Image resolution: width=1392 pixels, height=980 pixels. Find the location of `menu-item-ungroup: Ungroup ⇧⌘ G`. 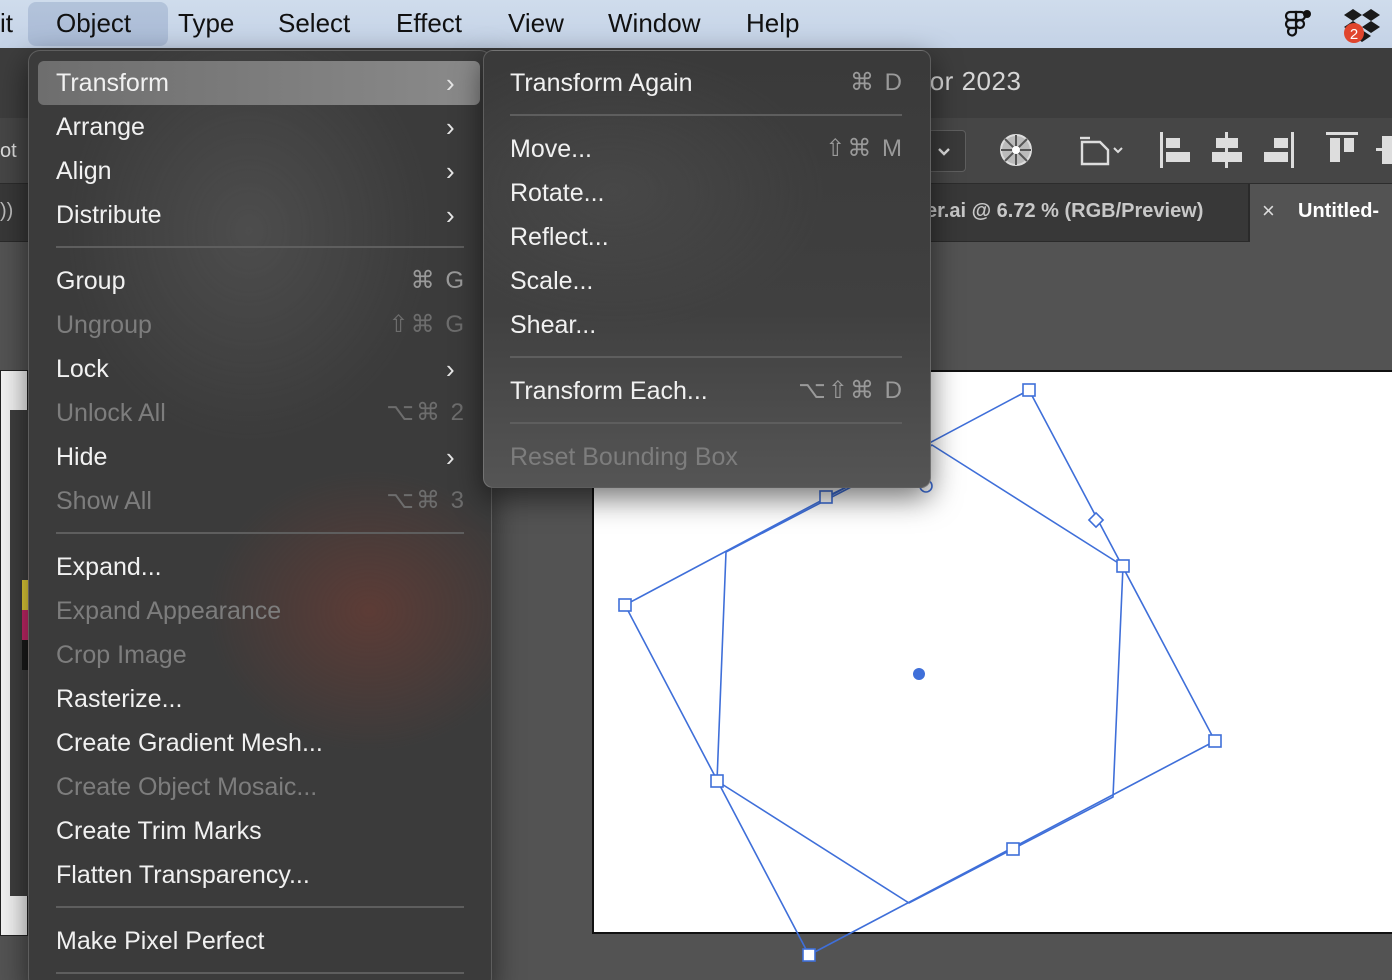

menu-item-ungroup: Ungroup ⇧⌘ G is located at coordinates (264, 325).